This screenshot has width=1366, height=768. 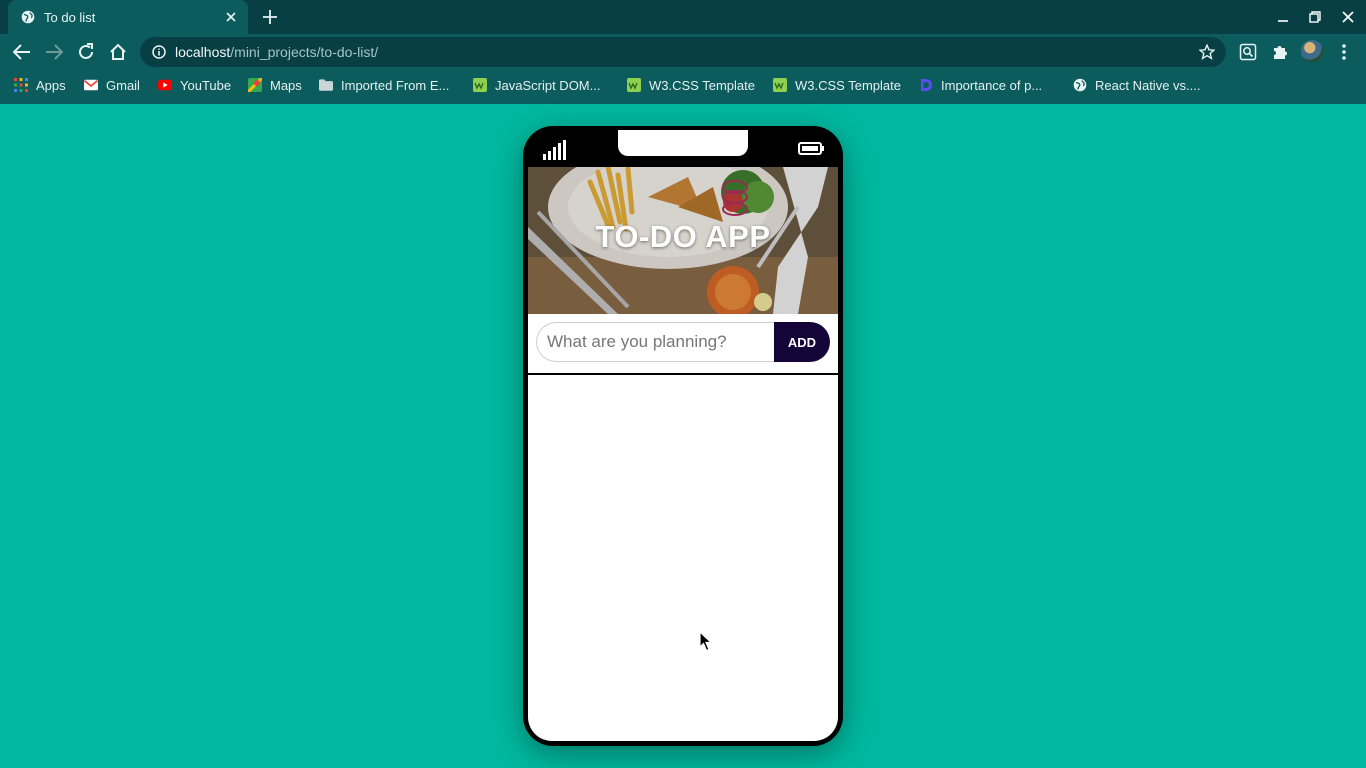 What do you see at coordinates (326, 85) in the screenshot?
I see `folder-icon` at bounding box center [326, 85].